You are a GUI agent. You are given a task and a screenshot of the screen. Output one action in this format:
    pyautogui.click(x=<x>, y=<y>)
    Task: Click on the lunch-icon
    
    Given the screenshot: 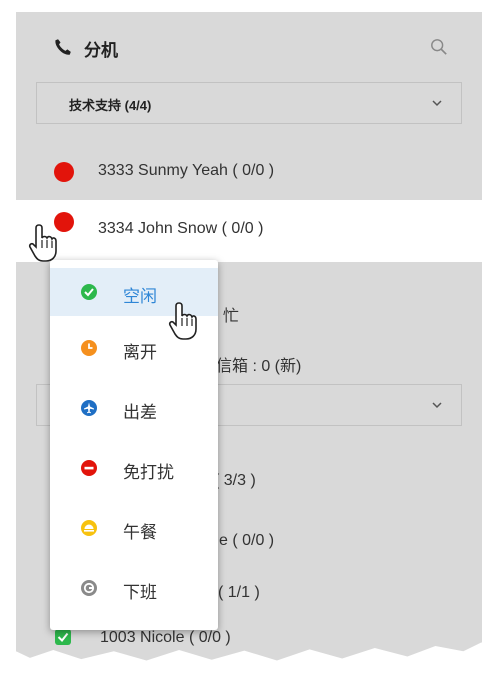 What is the action you would take?
    pyautogui.click(x=89, y=528)
    